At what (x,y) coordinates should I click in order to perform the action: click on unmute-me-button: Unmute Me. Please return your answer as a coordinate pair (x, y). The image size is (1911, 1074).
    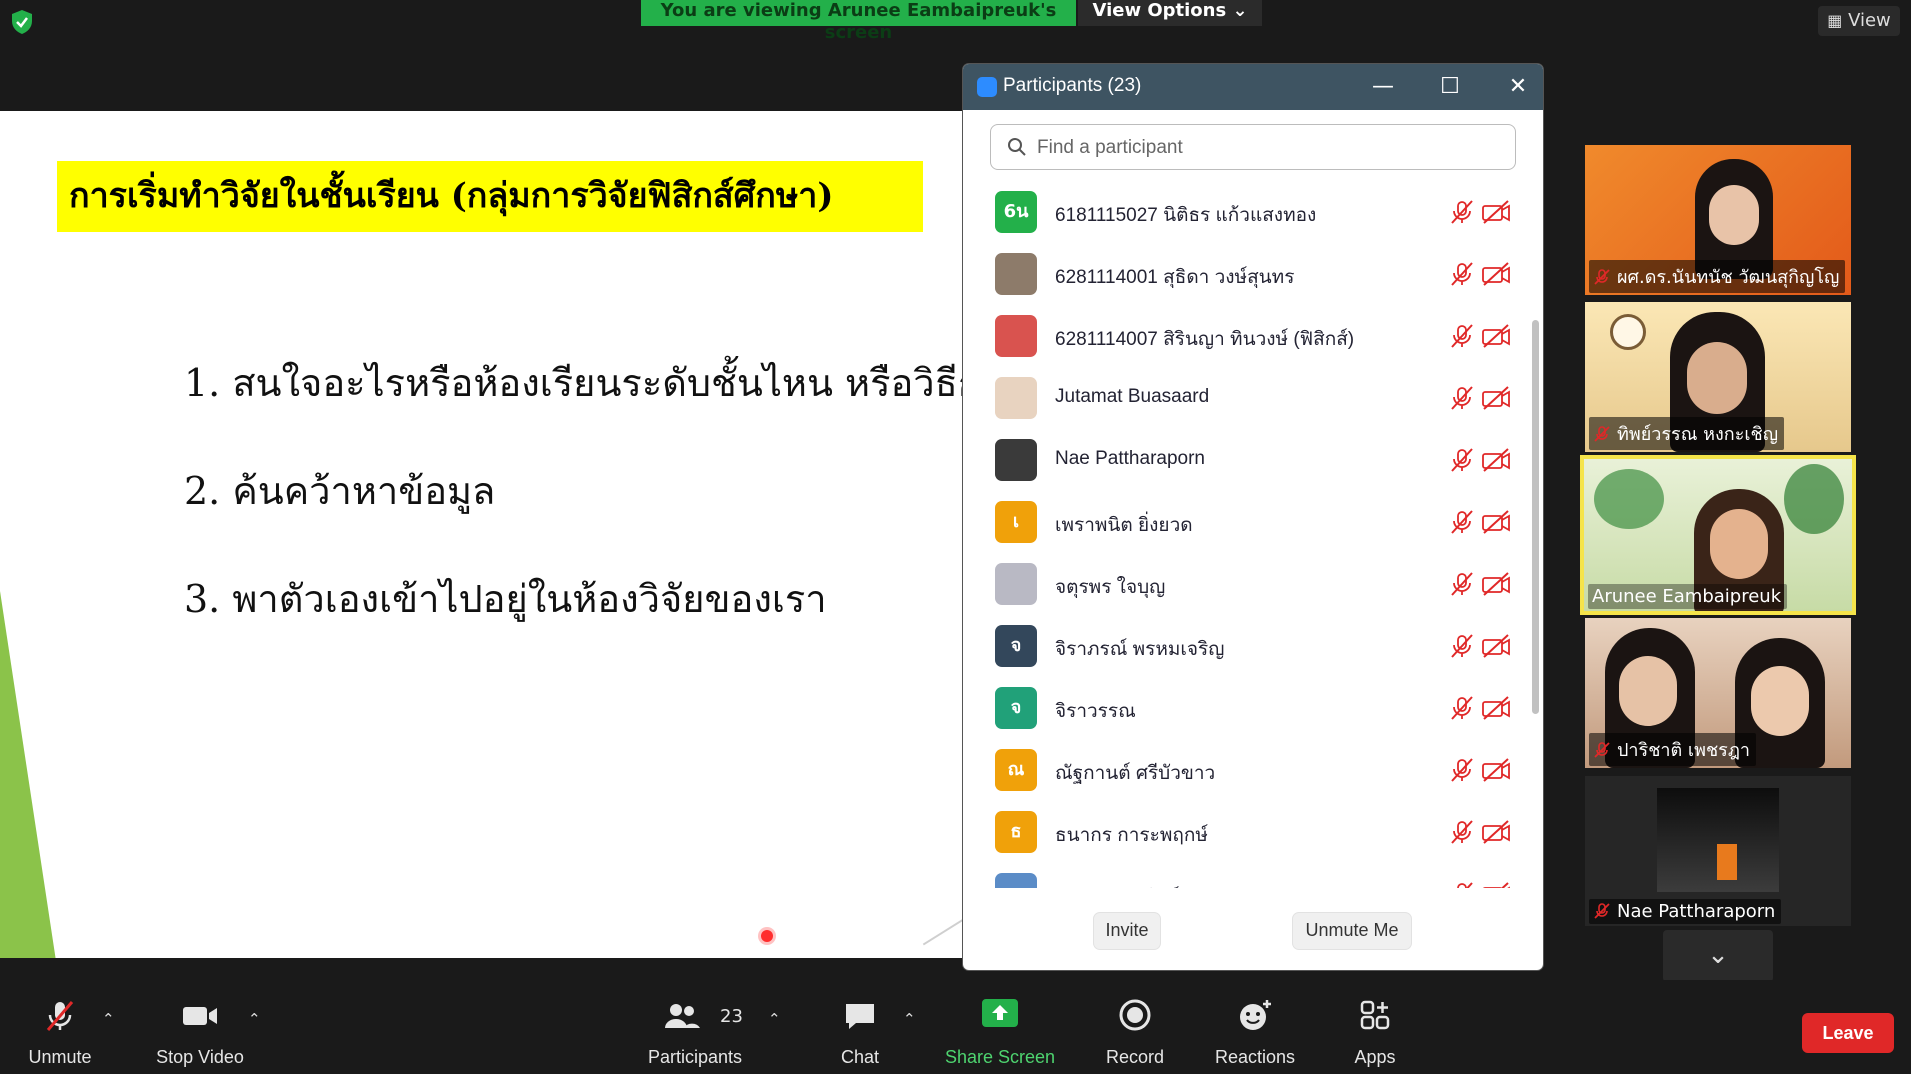
    Looking at the image, I should click on (1352, 931).